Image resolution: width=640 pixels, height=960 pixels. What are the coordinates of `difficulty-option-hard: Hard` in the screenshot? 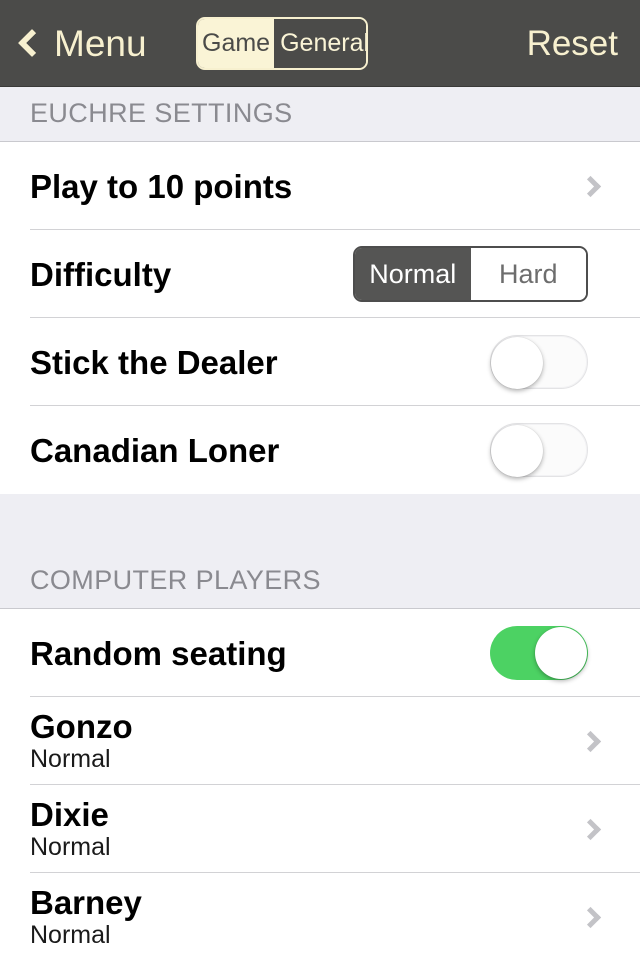 It's located at (528, 274).